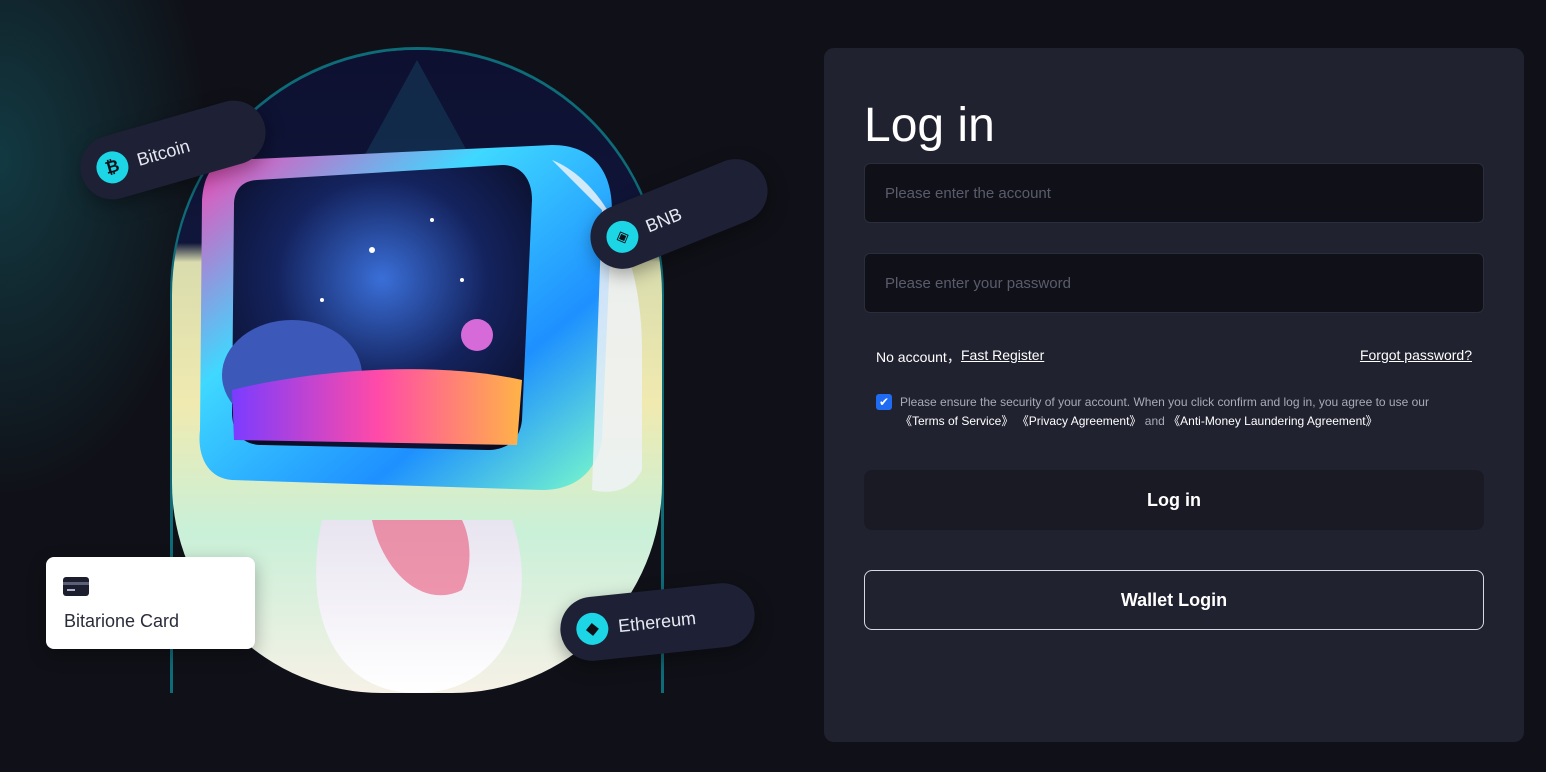  Describe the element at coordinates (1002, 355) in the screenshot. I see `fast-register-link: Fast Register` at that location.